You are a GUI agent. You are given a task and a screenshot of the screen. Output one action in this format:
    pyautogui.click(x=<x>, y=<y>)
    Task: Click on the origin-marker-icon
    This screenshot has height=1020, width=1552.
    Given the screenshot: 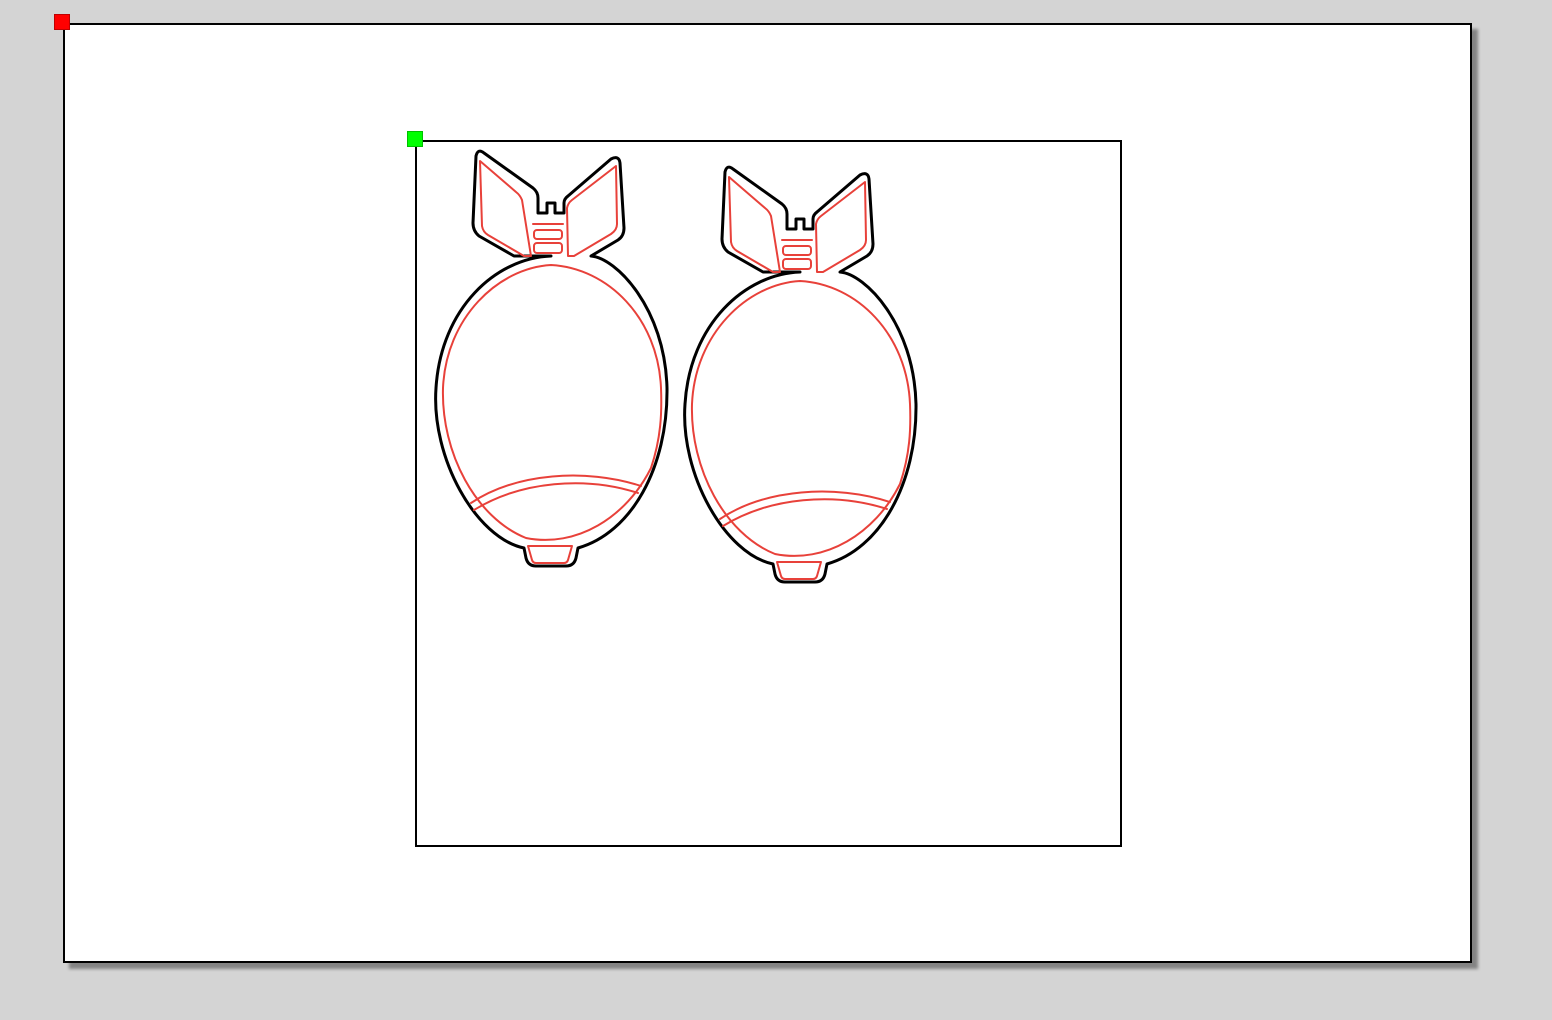 What is the action you would take?
    pyautogui.click(x=62, y=22)
    